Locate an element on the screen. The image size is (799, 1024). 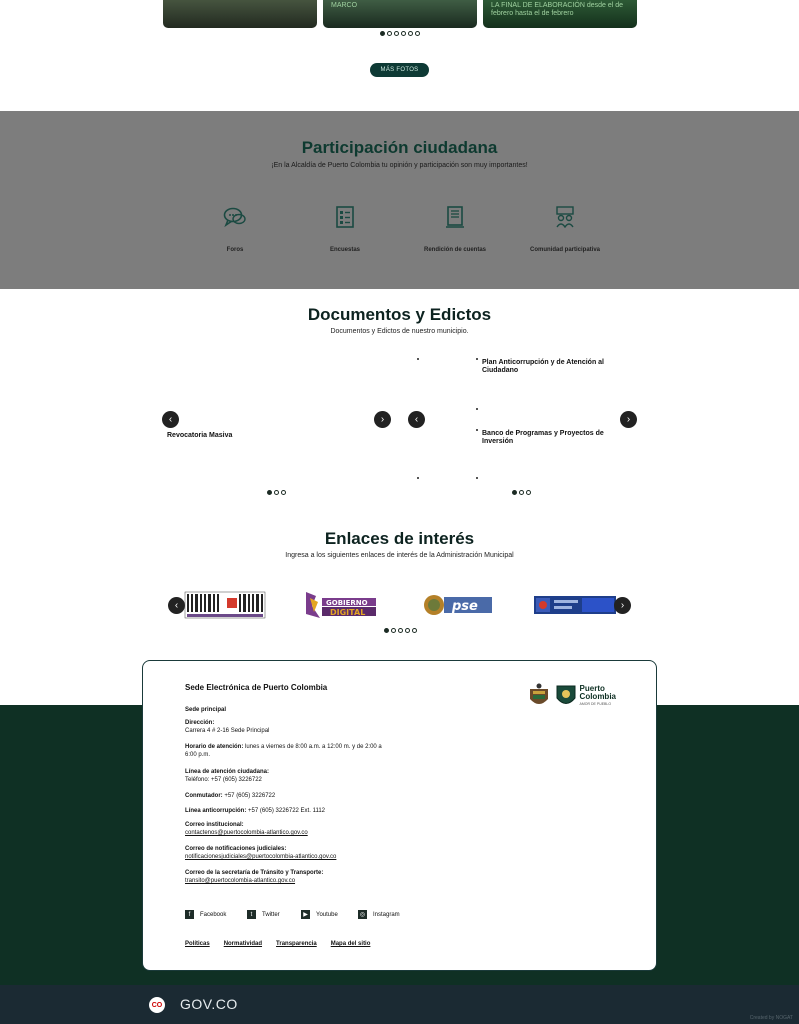
social-instagram: ◎ Instagram is located at coordinates (379, 914).